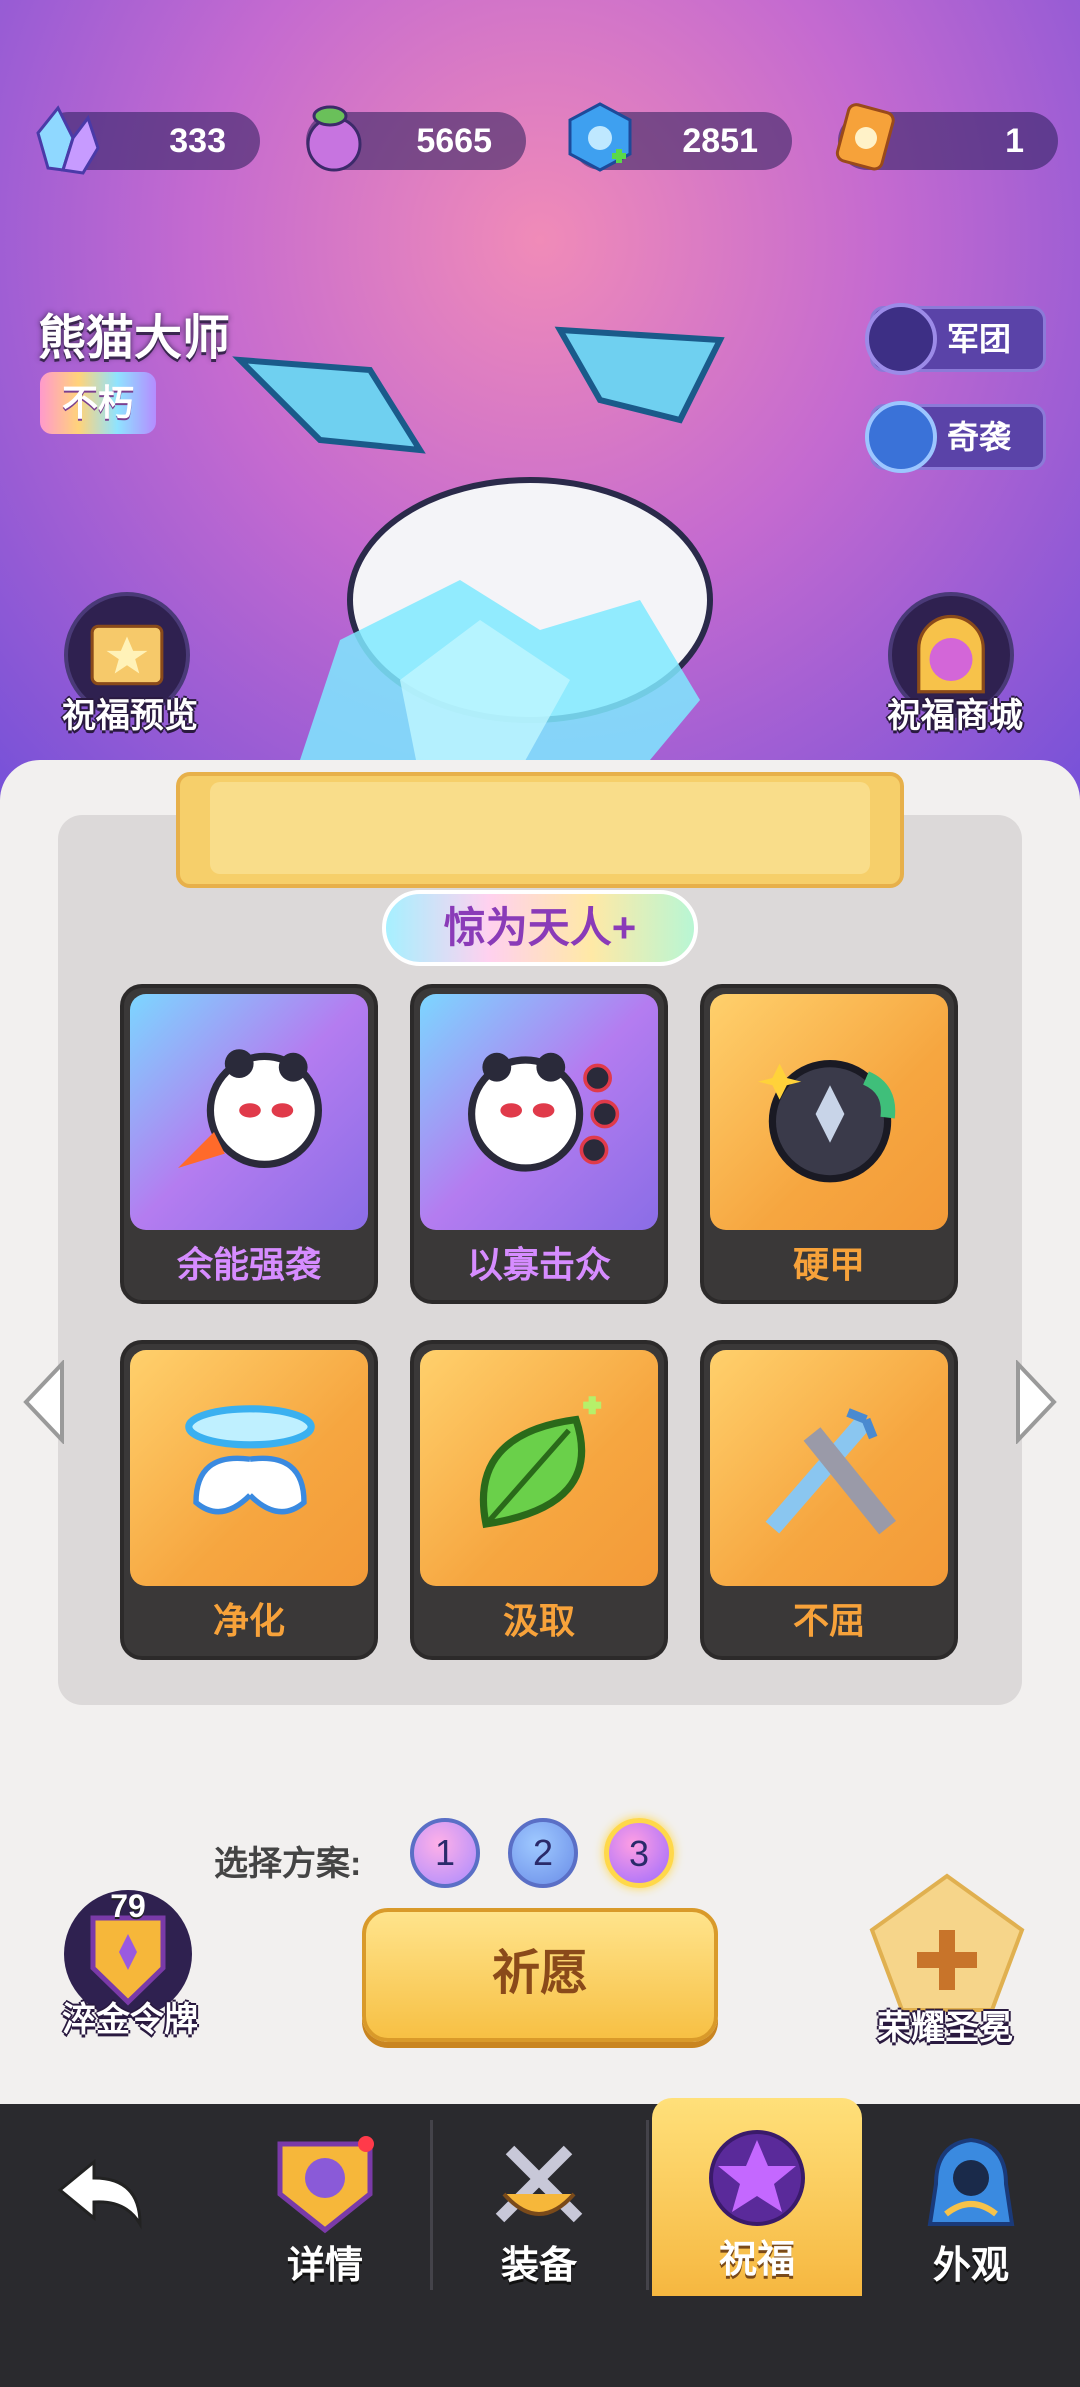 This screenshot has width=1080, height=2387. What do you see at coordinates (539, 2184) in the screenshot?
I see `crossed-swords-icon` at bounding box center [539, 2184].